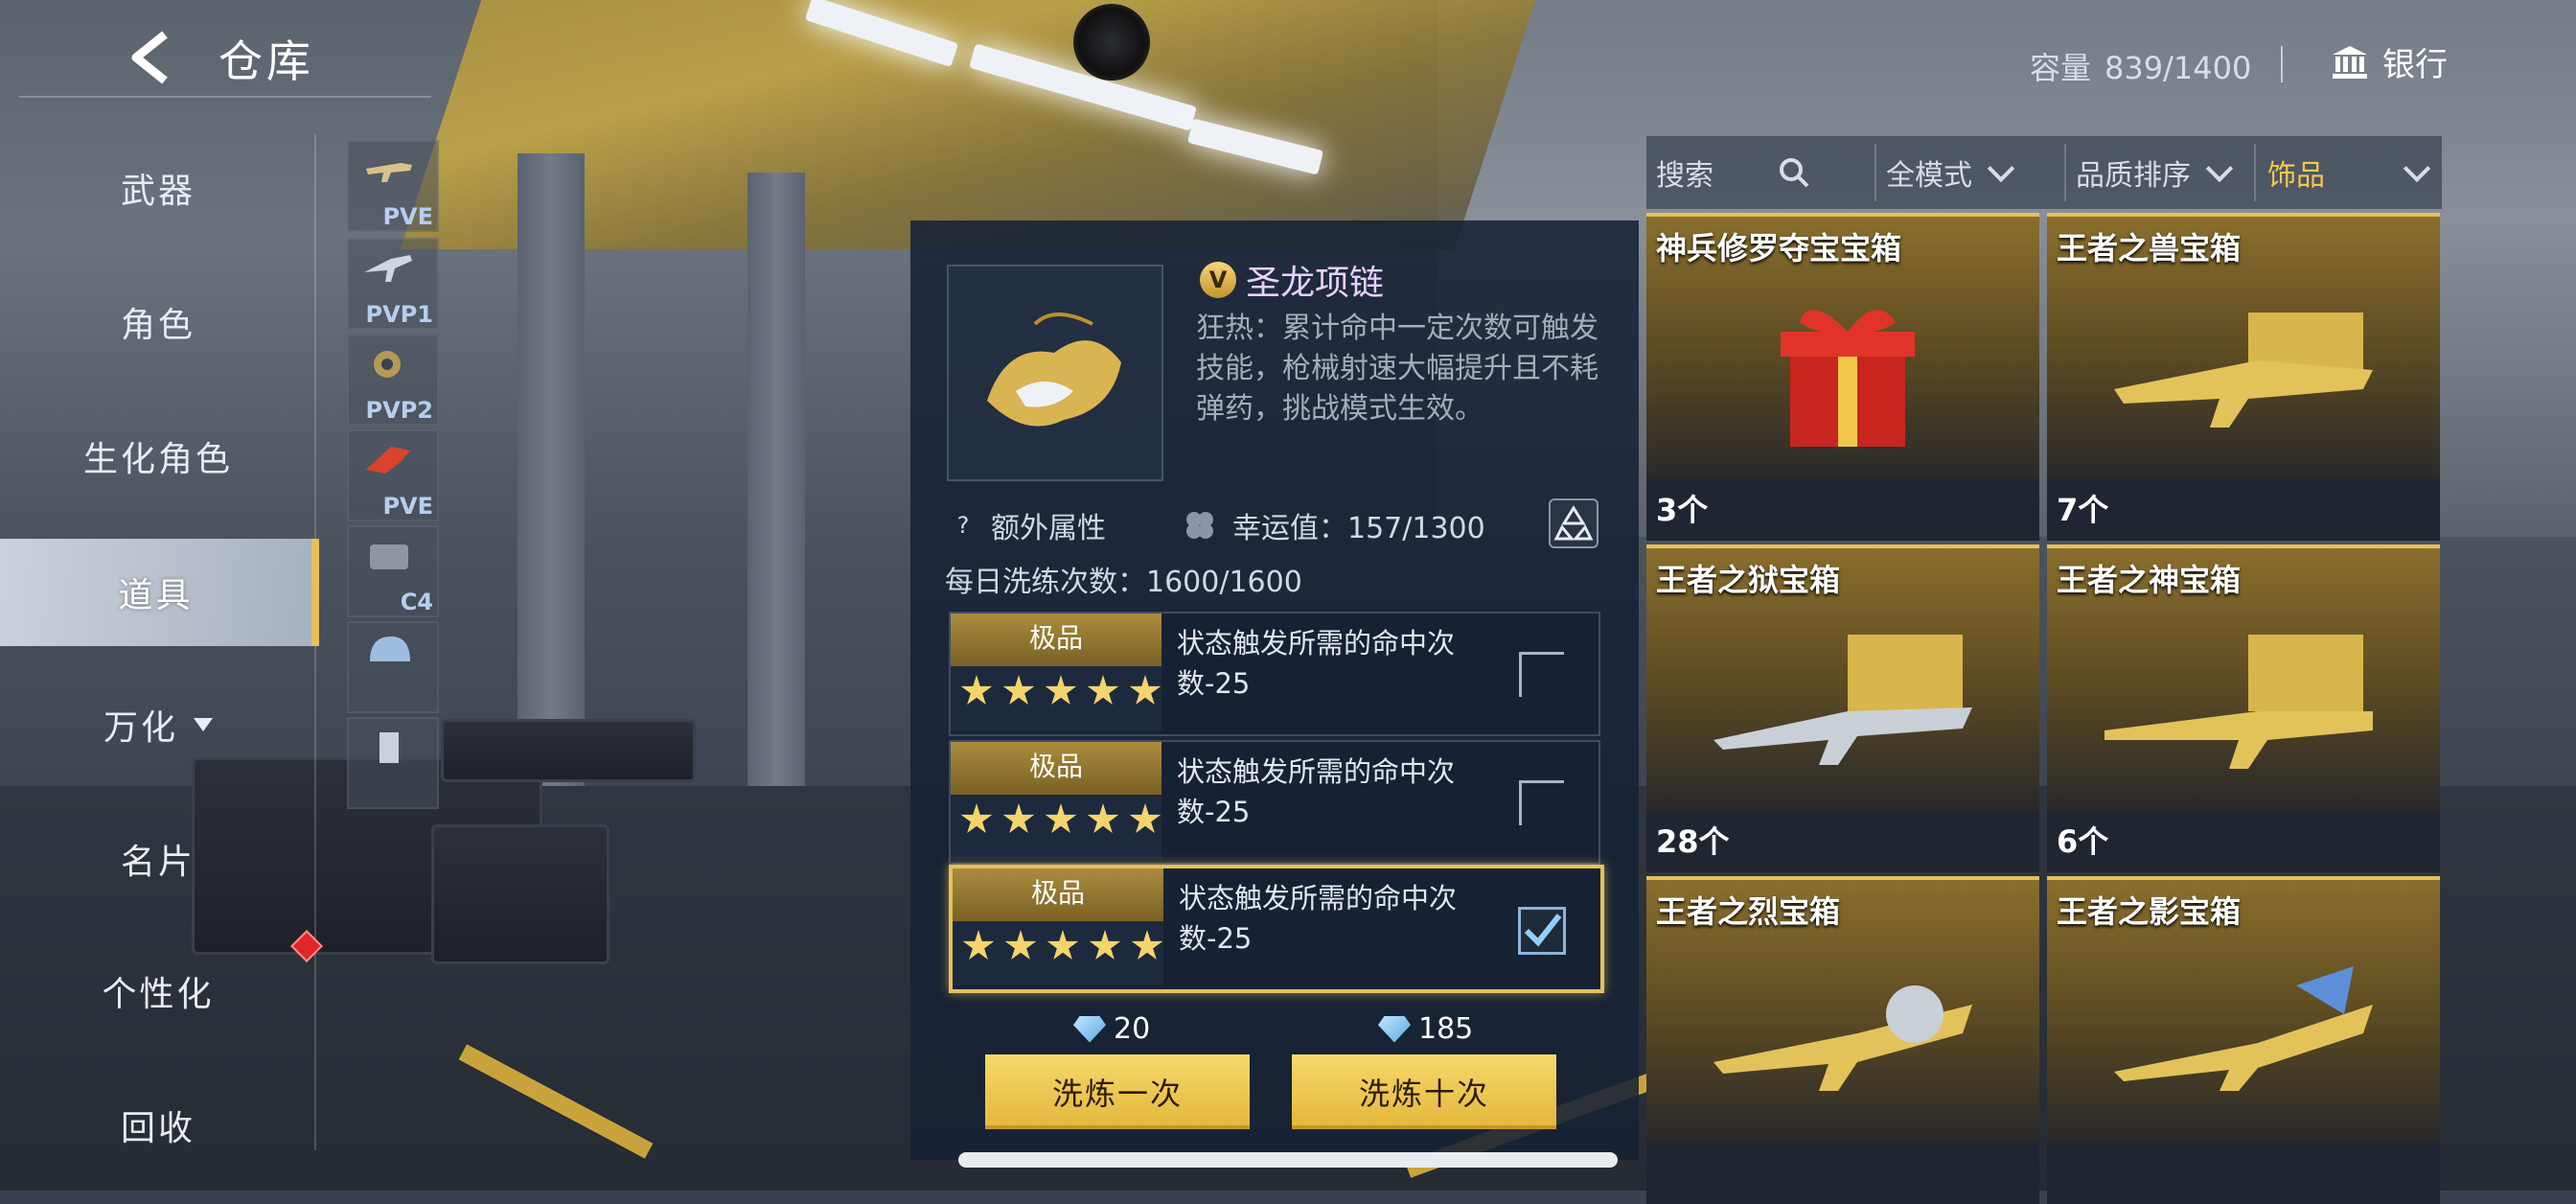  What do you see at coordinates (158, 459) in the screenshot?
I see `nav-label: 生化角色` at bounding box center [158, 459].